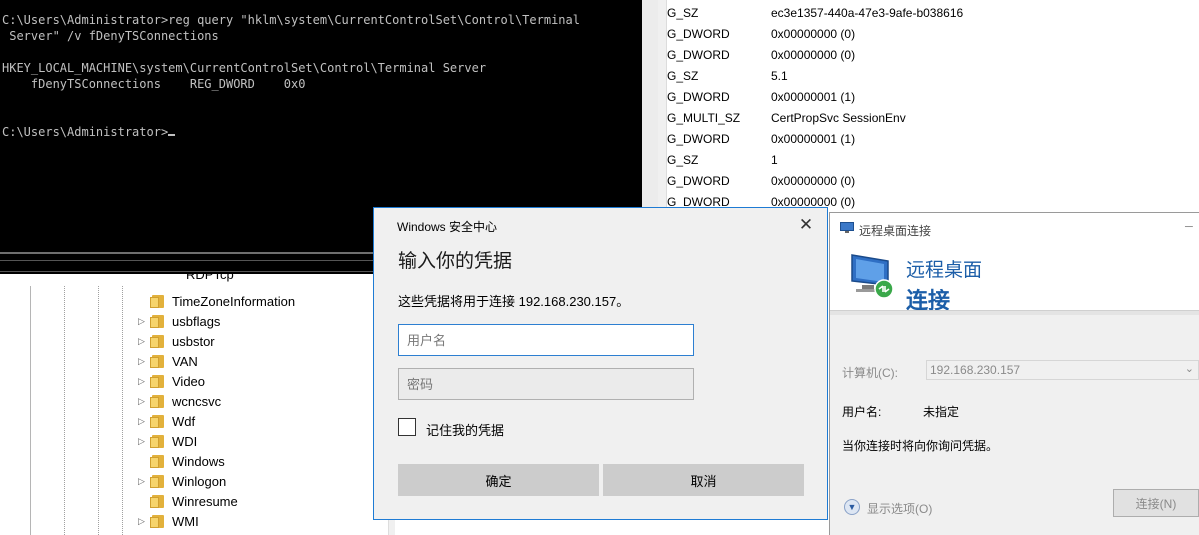 The width and height of the screenshot is (1199, 535). Describe the element at coordinates (975, 370) in the screenshot. I see `computer-value: 192.168.230.157` at that location.